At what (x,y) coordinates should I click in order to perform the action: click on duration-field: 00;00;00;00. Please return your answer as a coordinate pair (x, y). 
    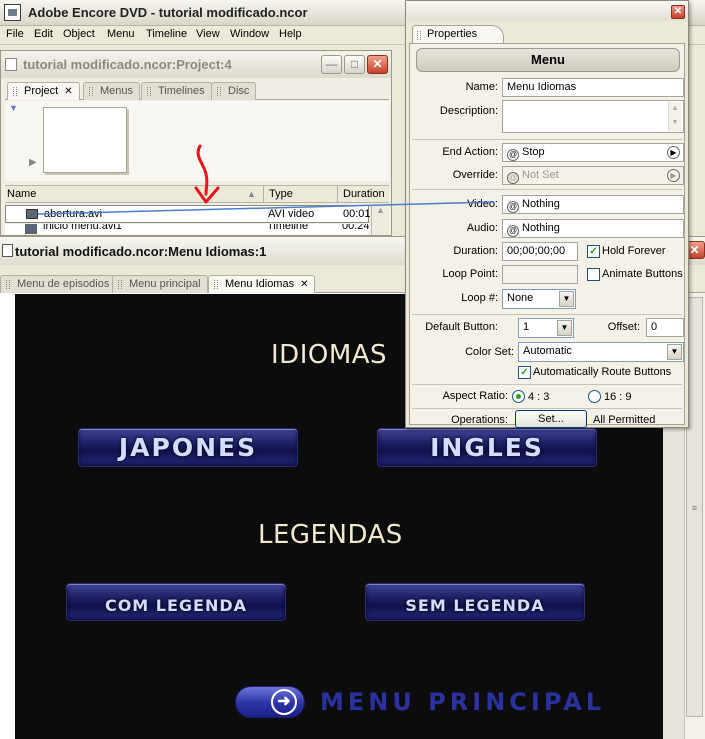
    Looking at the image, I should click on (540, 251).